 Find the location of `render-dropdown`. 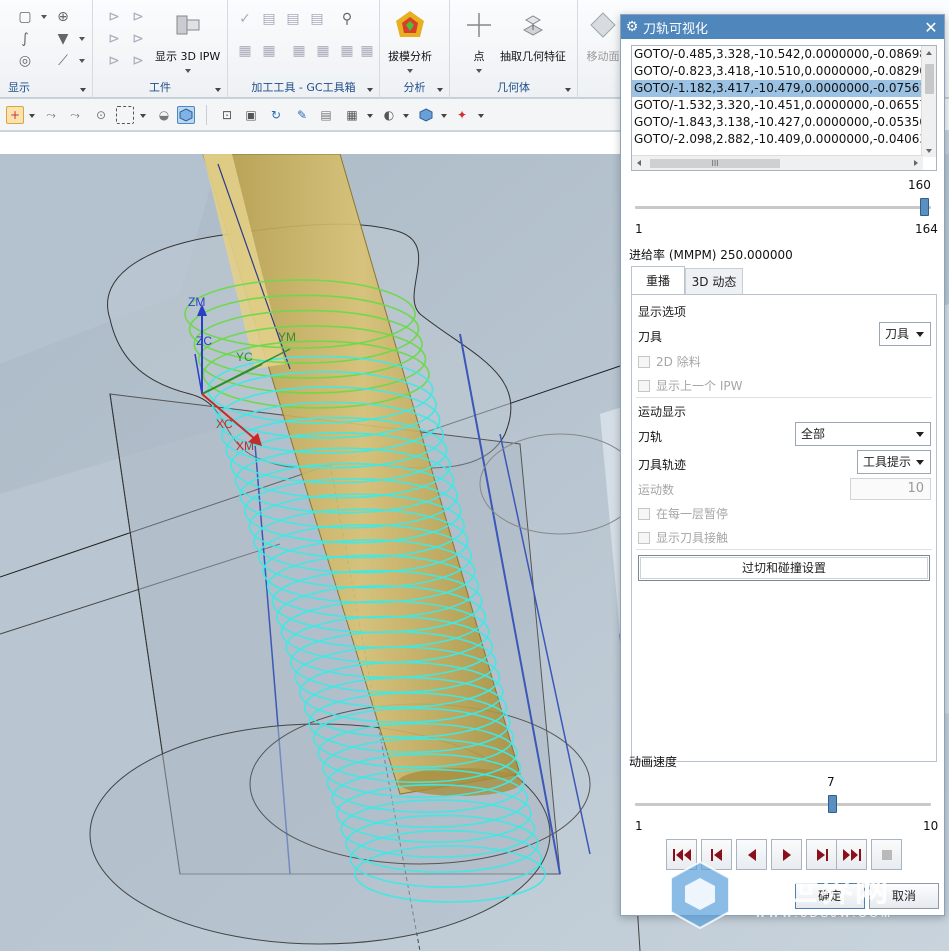

render-dropdown is located at coordinates (406, 116).